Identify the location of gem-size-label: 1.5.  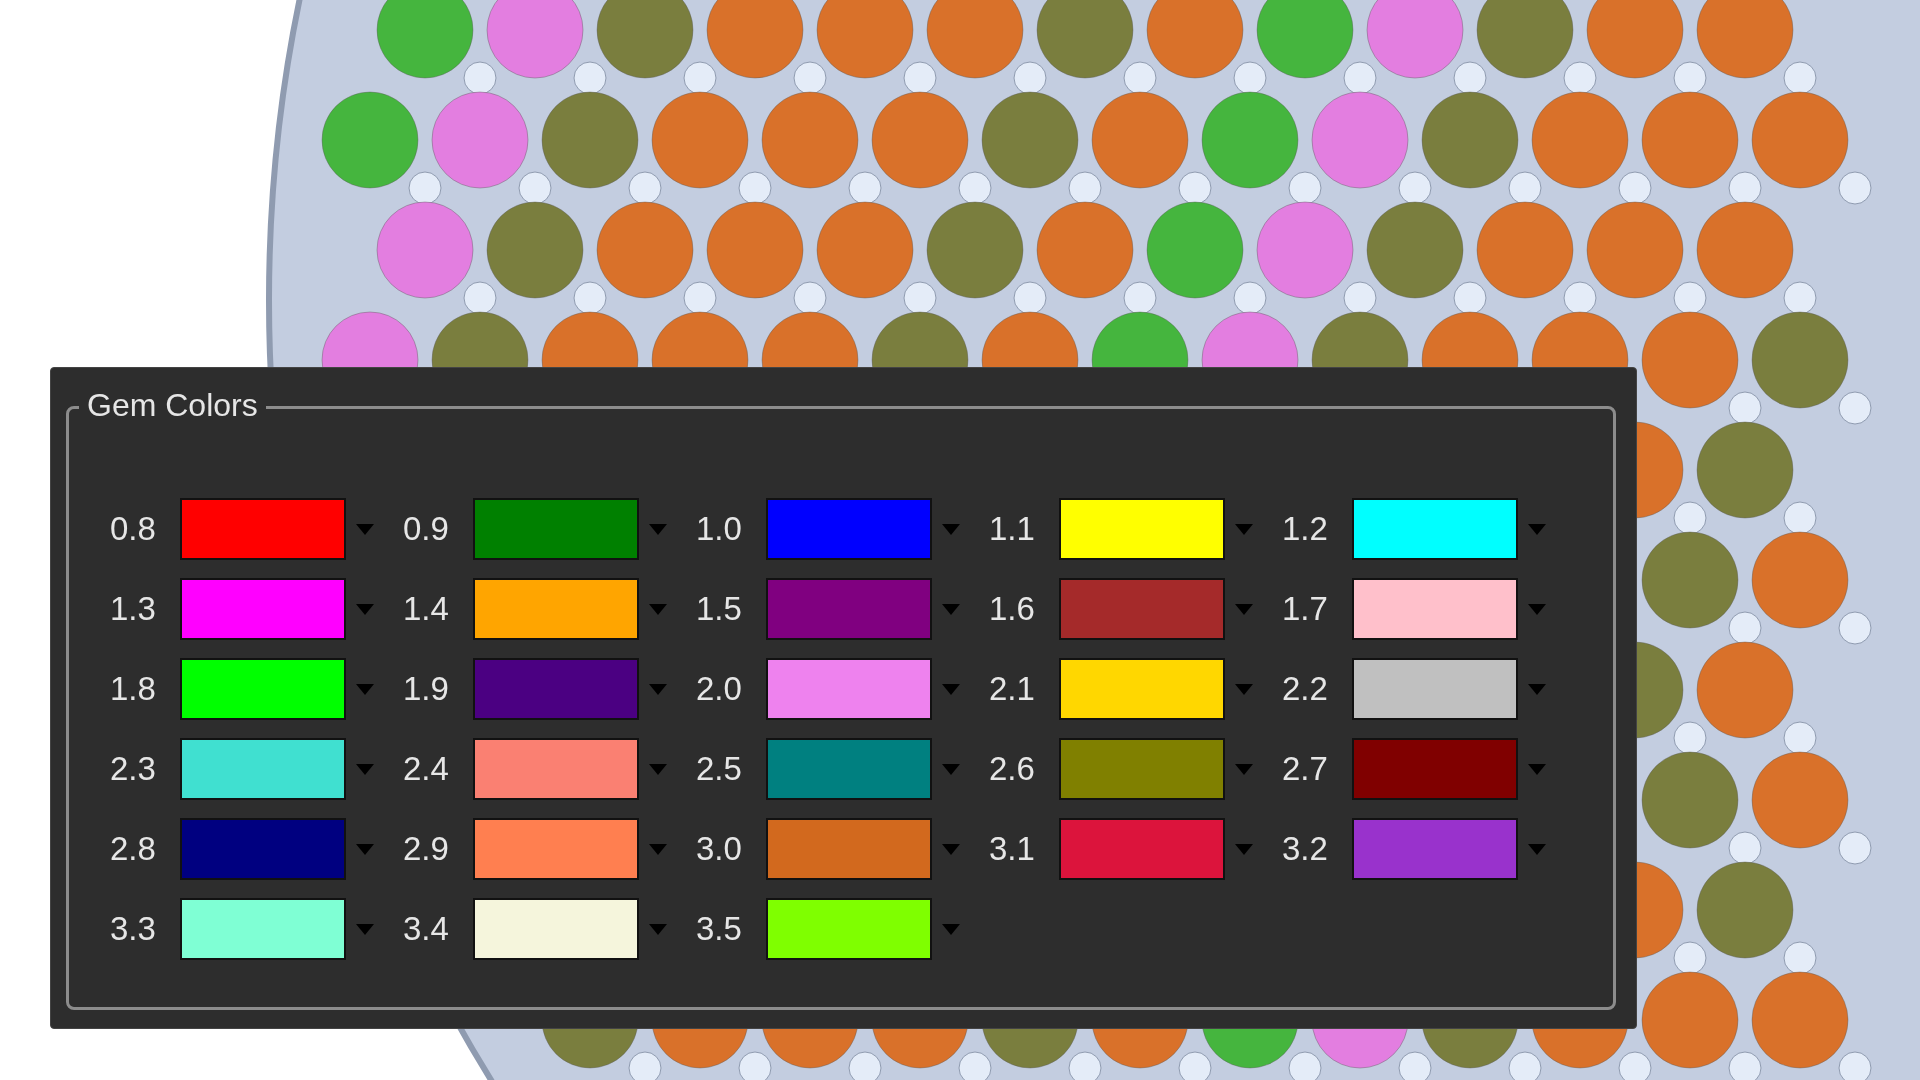
(719, 609).